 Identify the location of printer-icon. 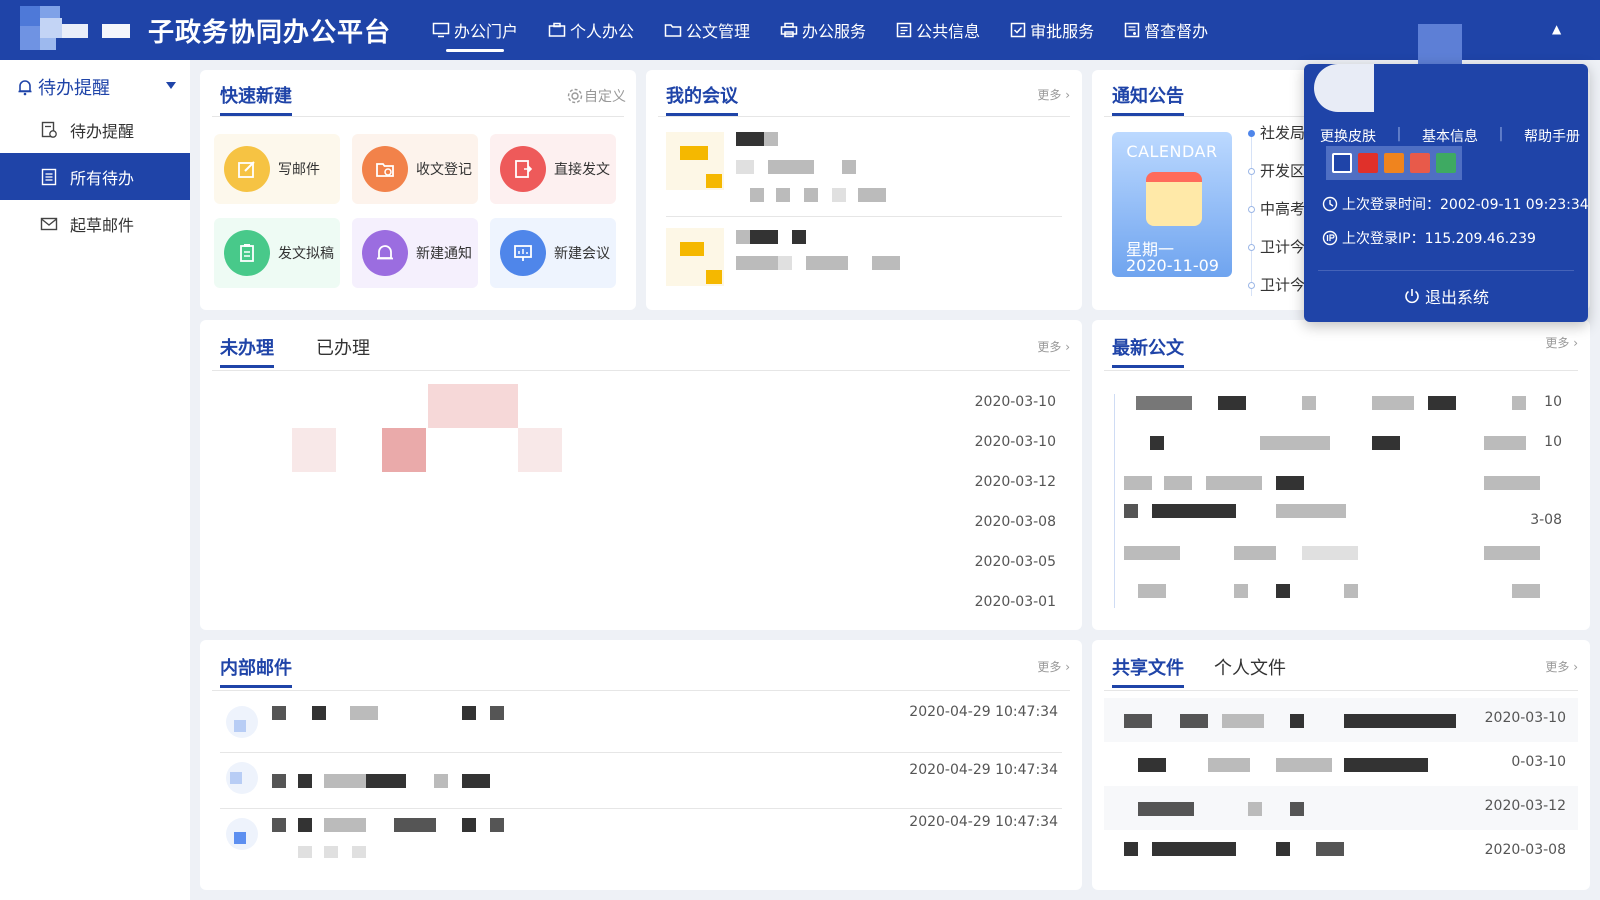
(789, 30).